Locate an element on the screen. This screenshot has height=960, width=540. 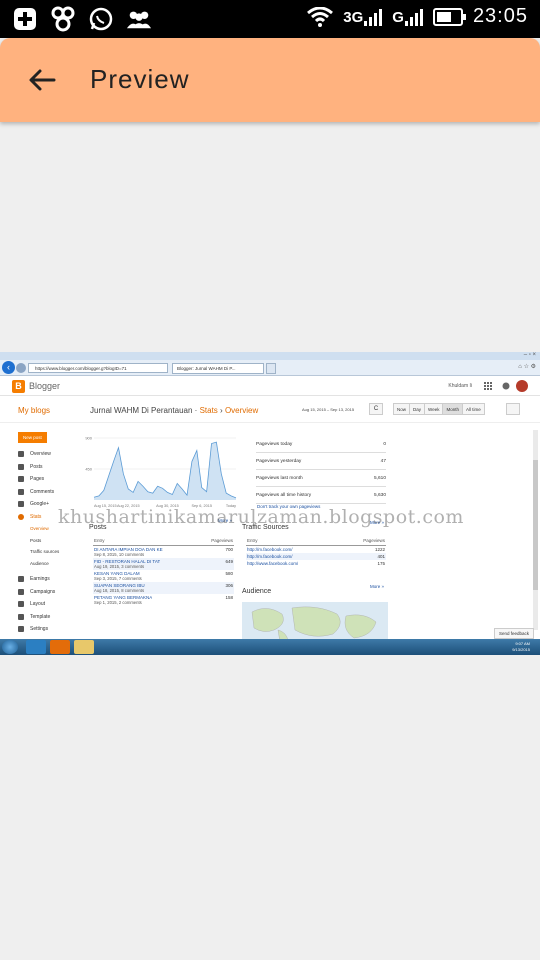
google-plus-icon is located at coordinates (21, 504).